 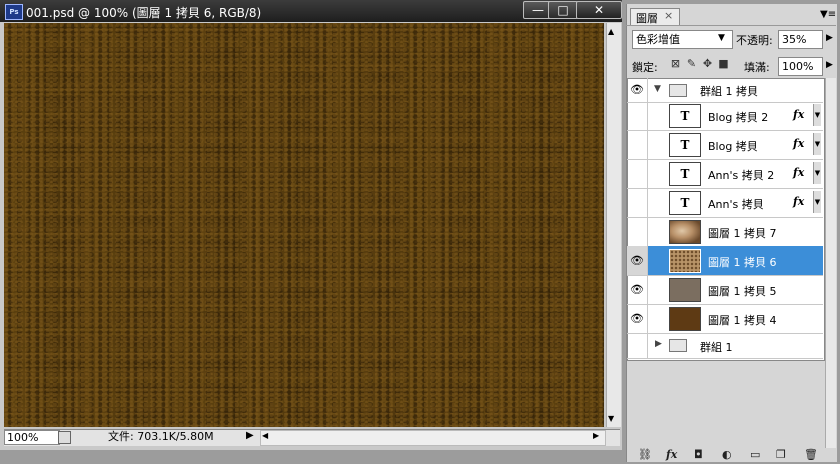 I want to click on layer-name: 群組 1 拷貝, so click(x=729, y=91).